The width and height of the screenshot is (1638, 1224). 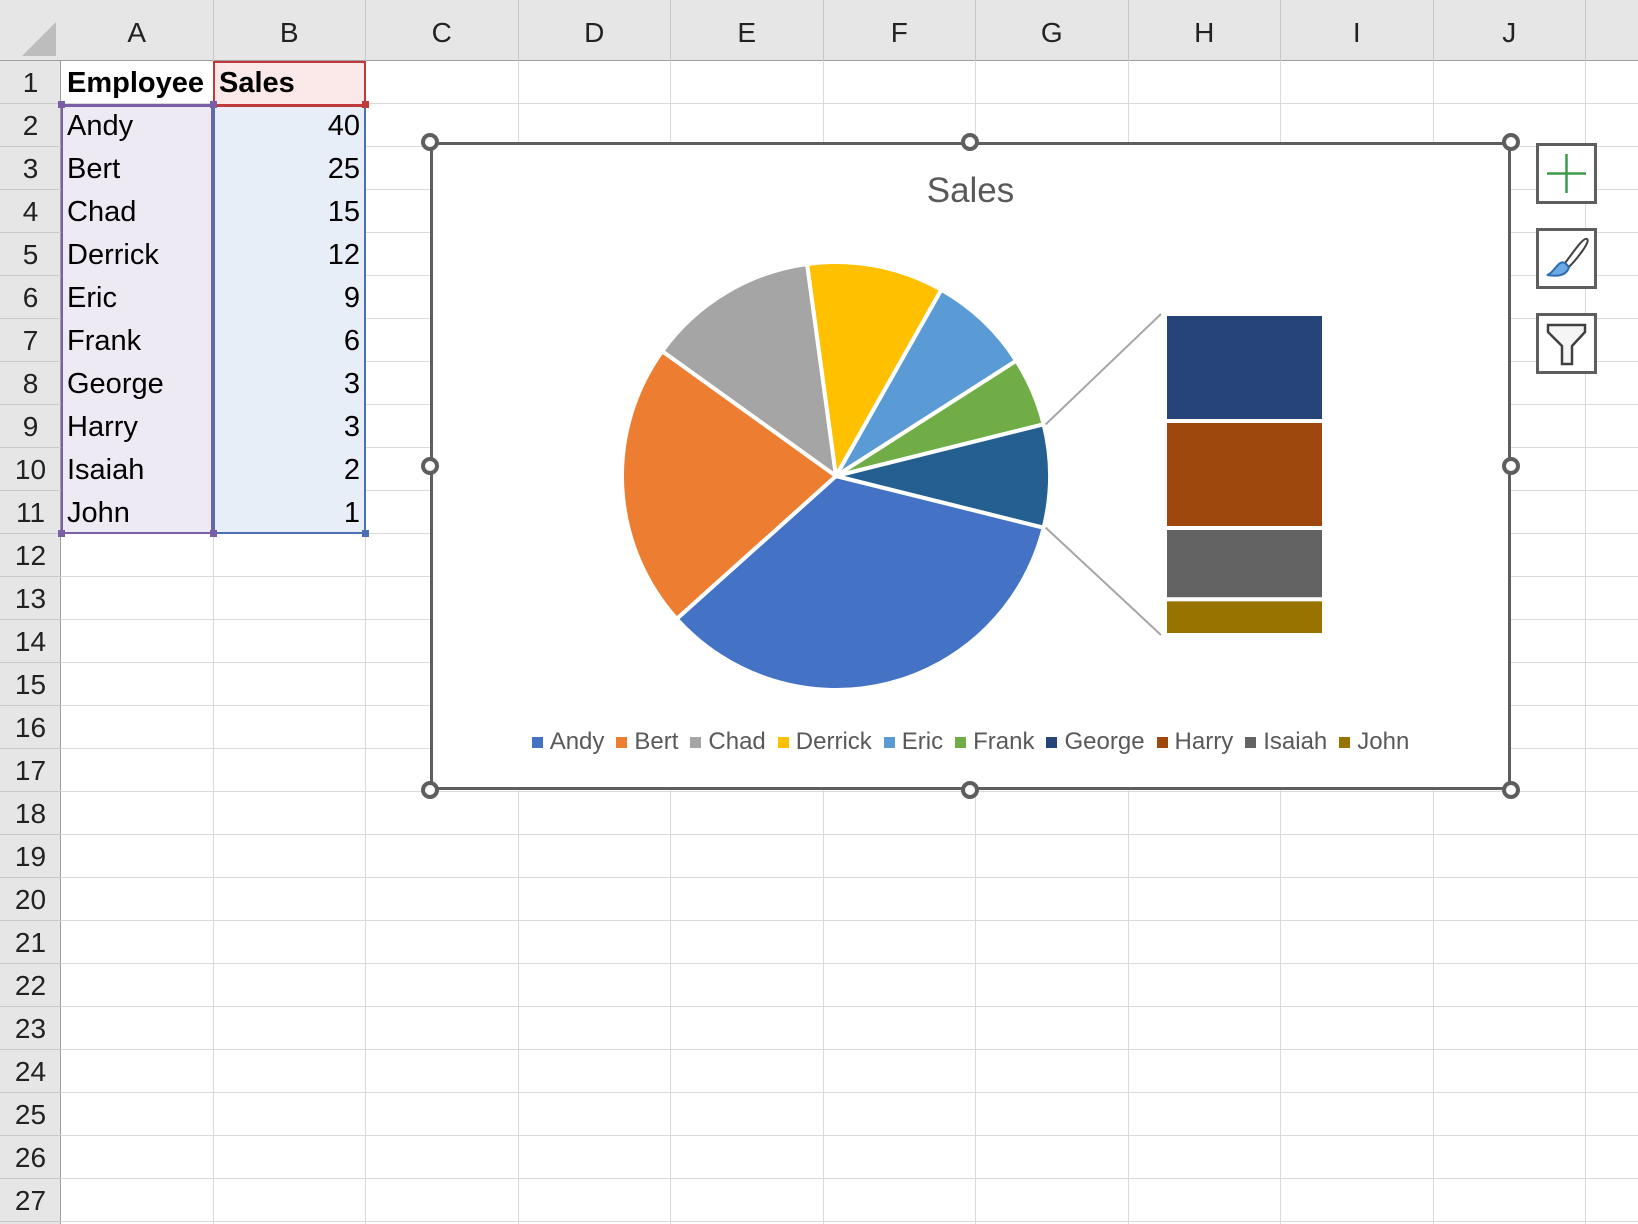 What do you see at coordinates (1244, 617) in the screenshot?
I see `bar-segment-john` at bounding box center [1244, 617].